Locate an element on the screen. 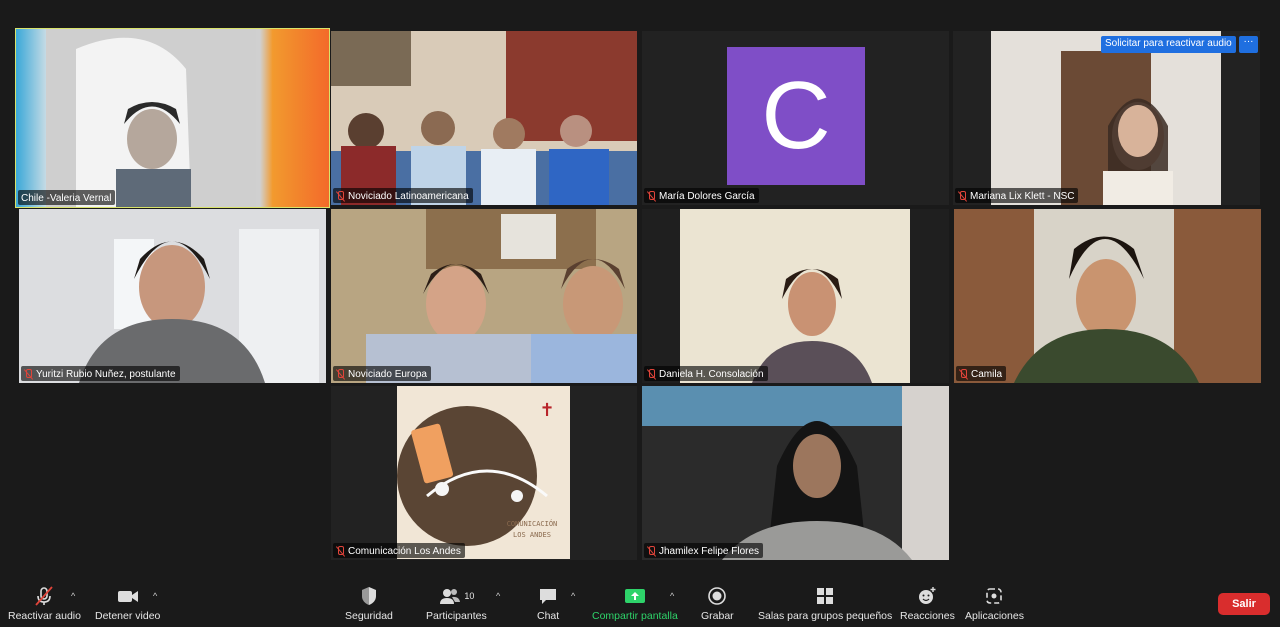 Image resolution: width=1280 pixels, height=627 pixels. share-screen-button: Compartir pantalla is located at coordinates (635, 603).